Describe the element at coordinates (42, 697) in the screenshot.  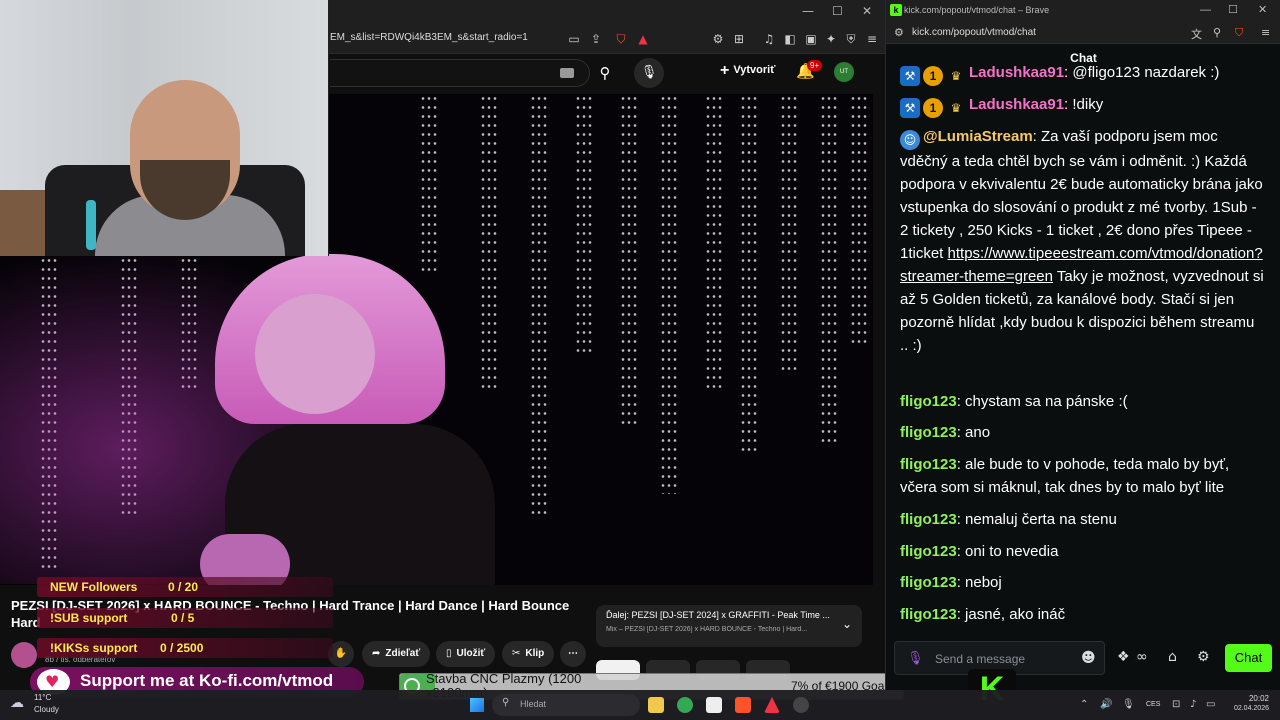
I see `weather-temperature: 11°C` at that location.